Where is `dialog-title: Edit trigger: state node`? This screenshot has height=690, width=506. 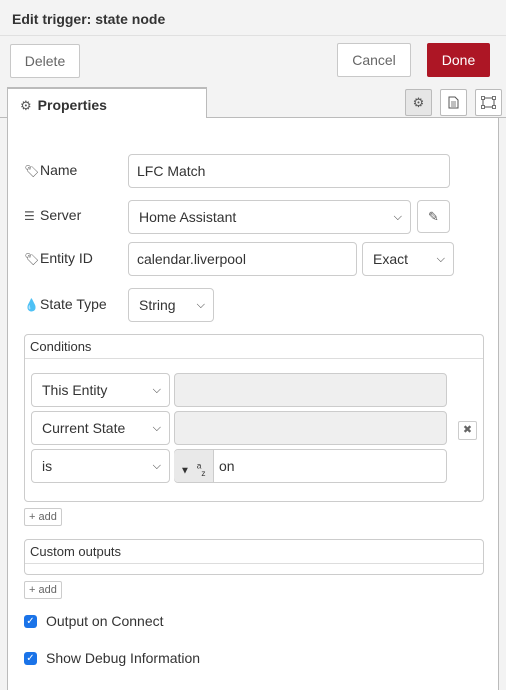
dialog-title: Edit trigger: state node is located at coordinates (253, 18).